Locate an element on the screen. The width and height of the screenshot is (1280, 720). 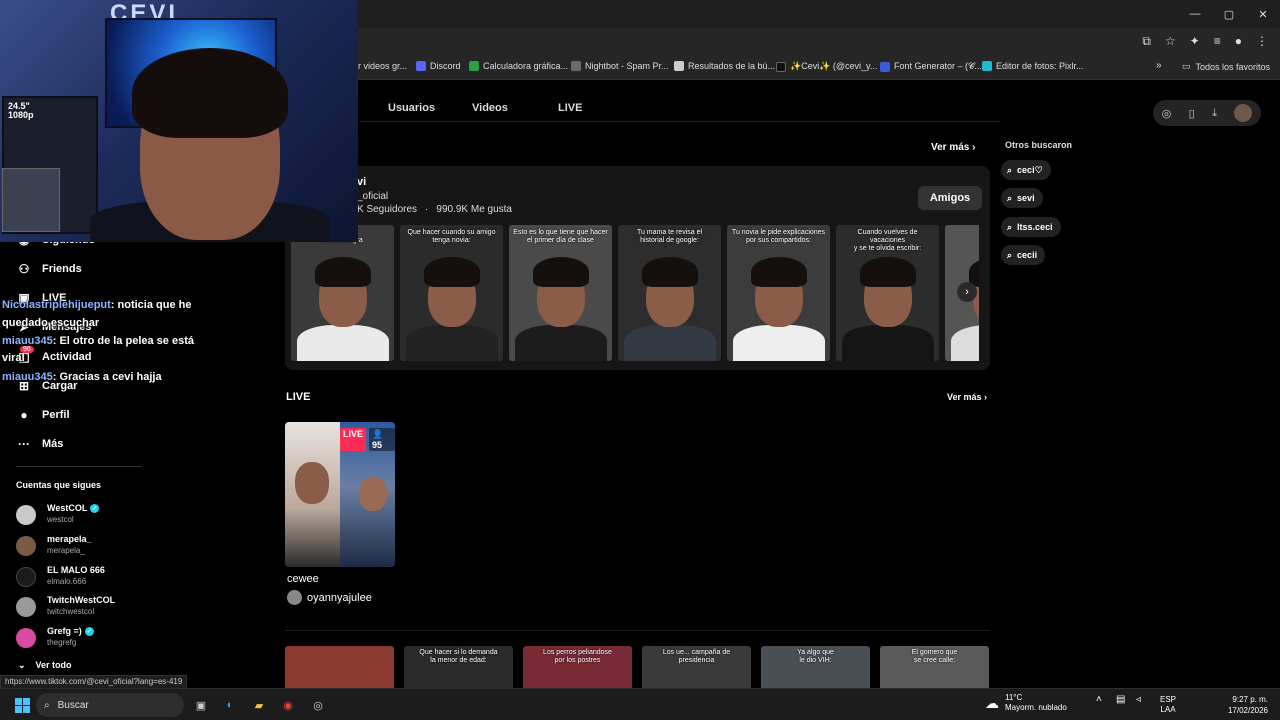
discord-icon is located at coordinates (421, 66).